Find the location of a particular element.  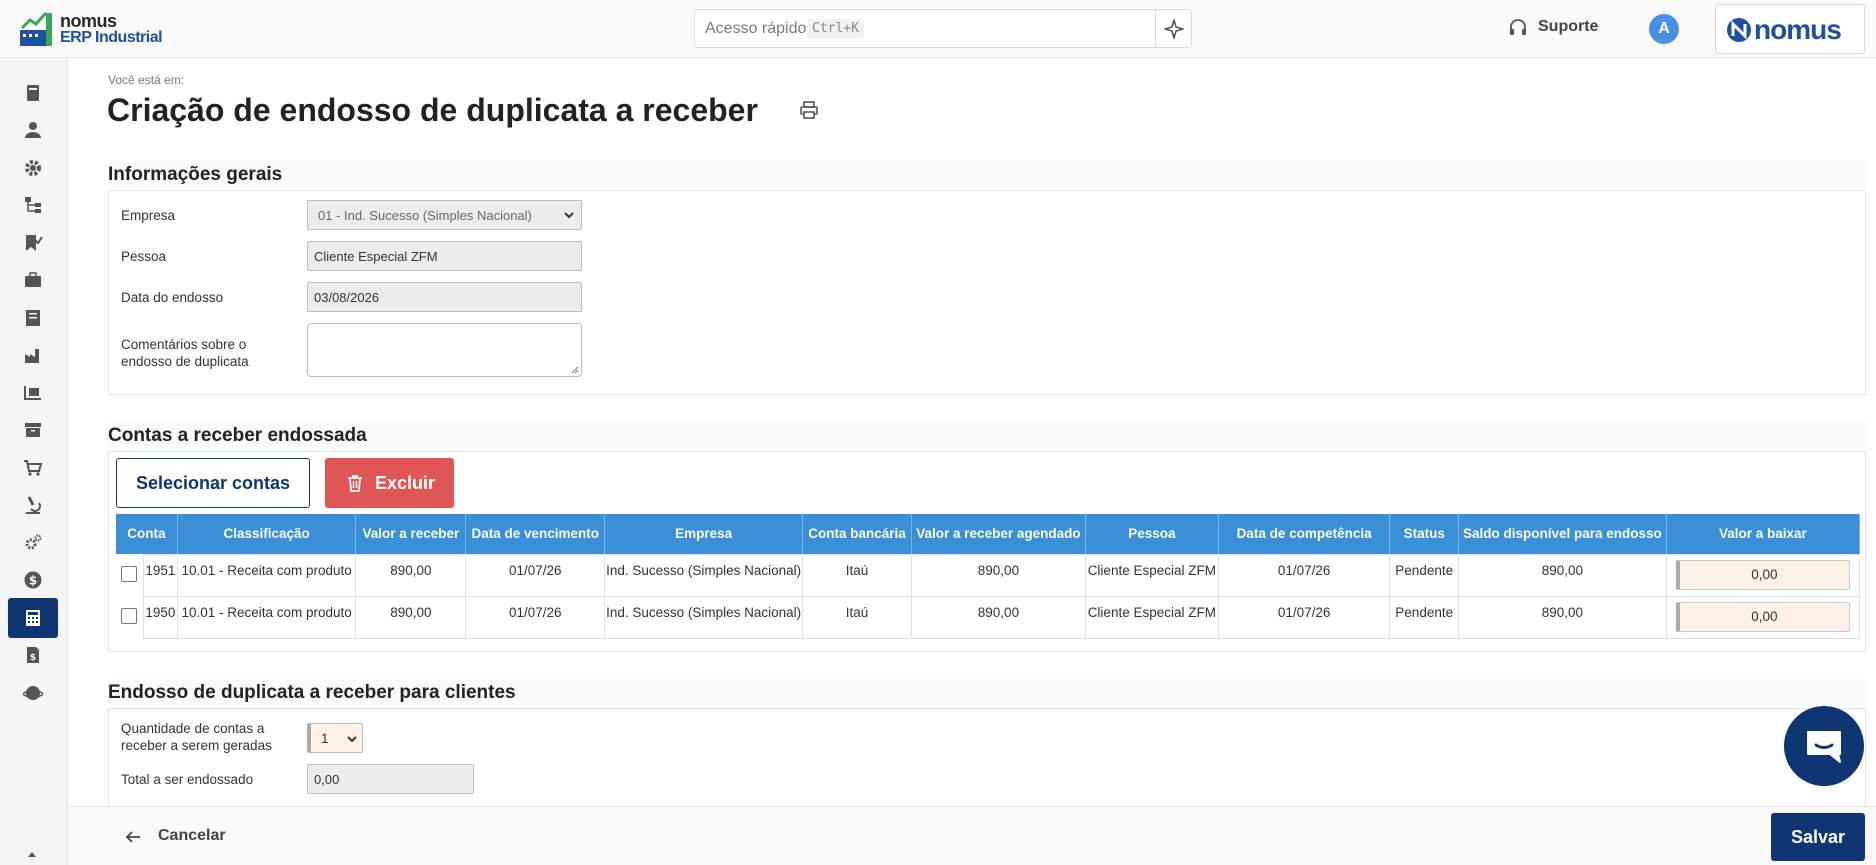

empresa-value: 01 - Ind. Sucesso (Simples Nacional) is located at coordinates (425, 215).